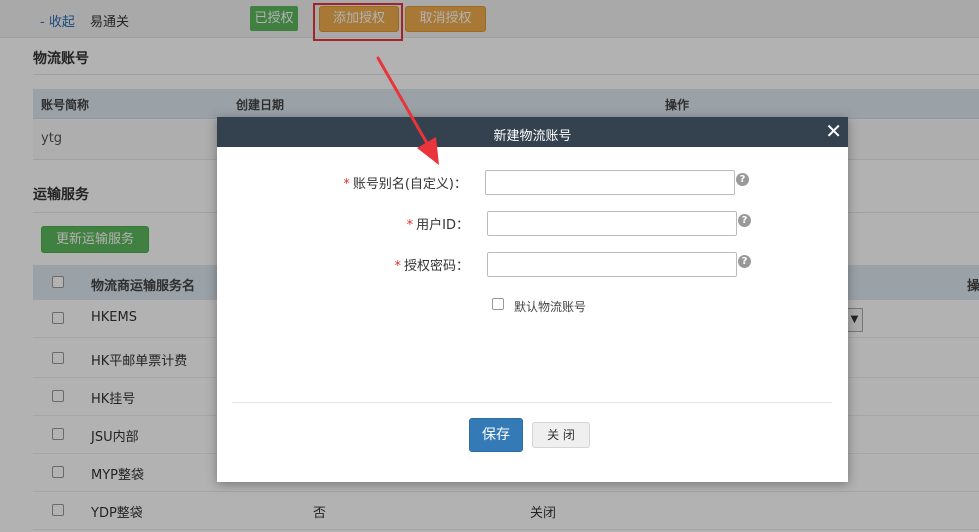 The height and width of the screenshot is (532, 979). Describe the element at coordinates (496, 435) in the screenshot. I see `save-button: 保存` at that location.